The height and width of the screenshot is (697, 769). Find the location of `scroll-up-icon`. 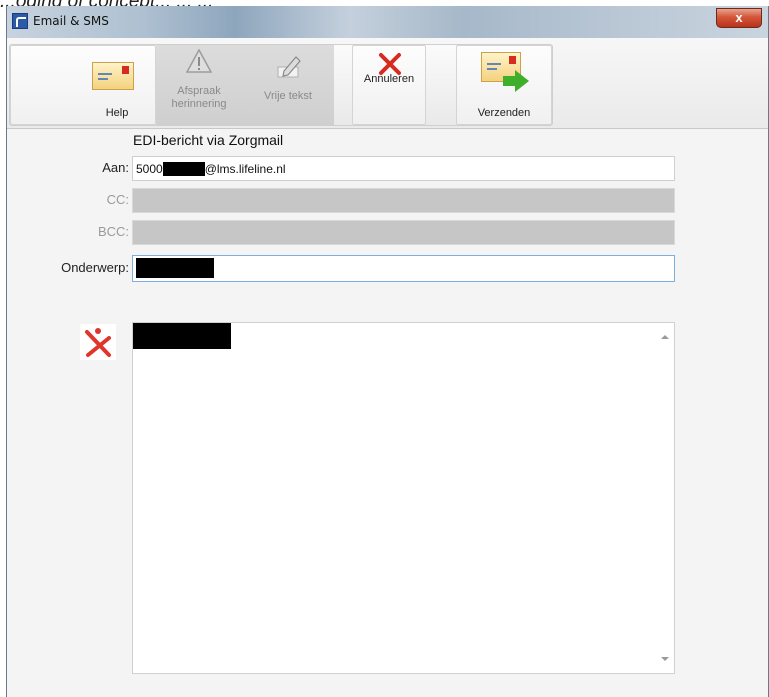

scroll-up-icon is located at coordinates (665, 337).